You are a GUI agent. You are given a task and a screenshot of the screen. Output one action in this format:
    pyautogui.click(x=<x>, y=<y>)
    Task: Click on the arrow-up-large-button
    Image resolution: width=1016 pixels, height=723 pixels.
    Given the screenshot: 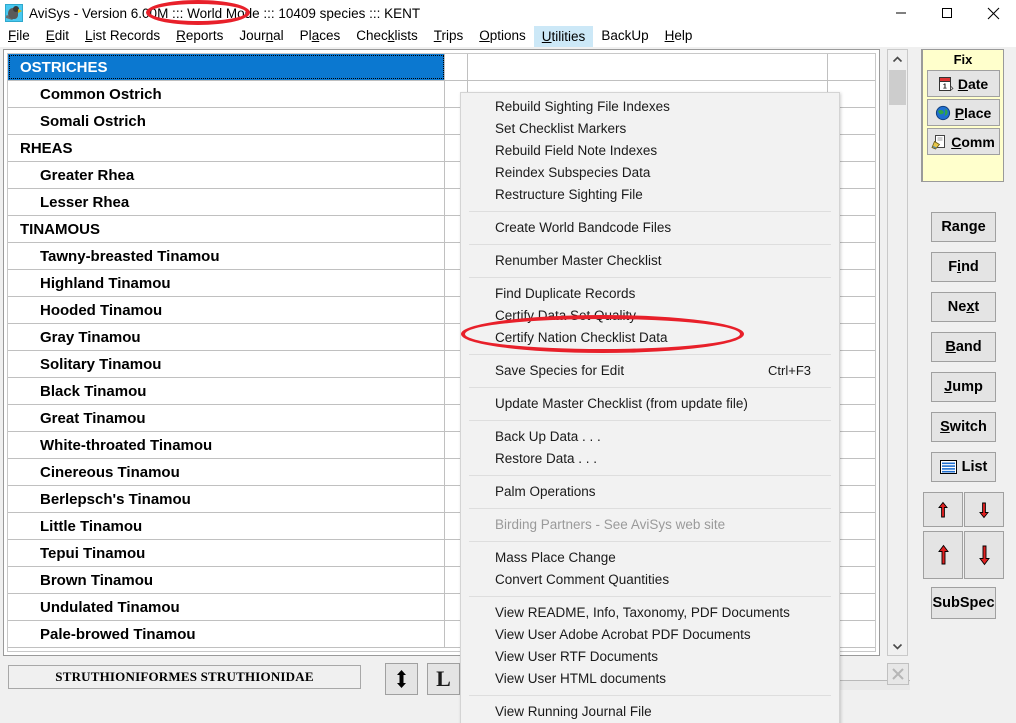 What is the action you would take?
    pyautogui.click(x=943, y=555)
    